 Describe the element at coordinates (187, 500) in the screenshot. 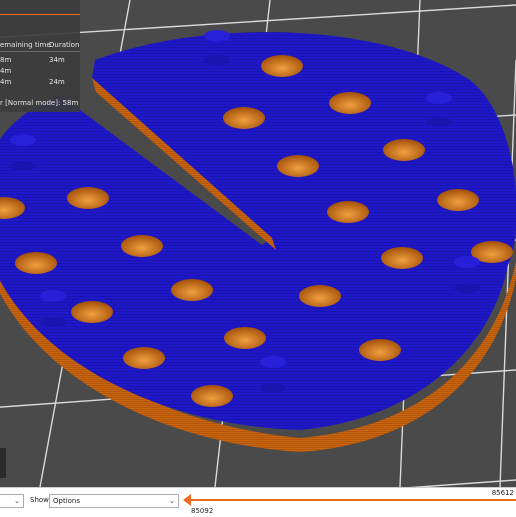

I see `horizontal-layer-slider-handle` at that location.